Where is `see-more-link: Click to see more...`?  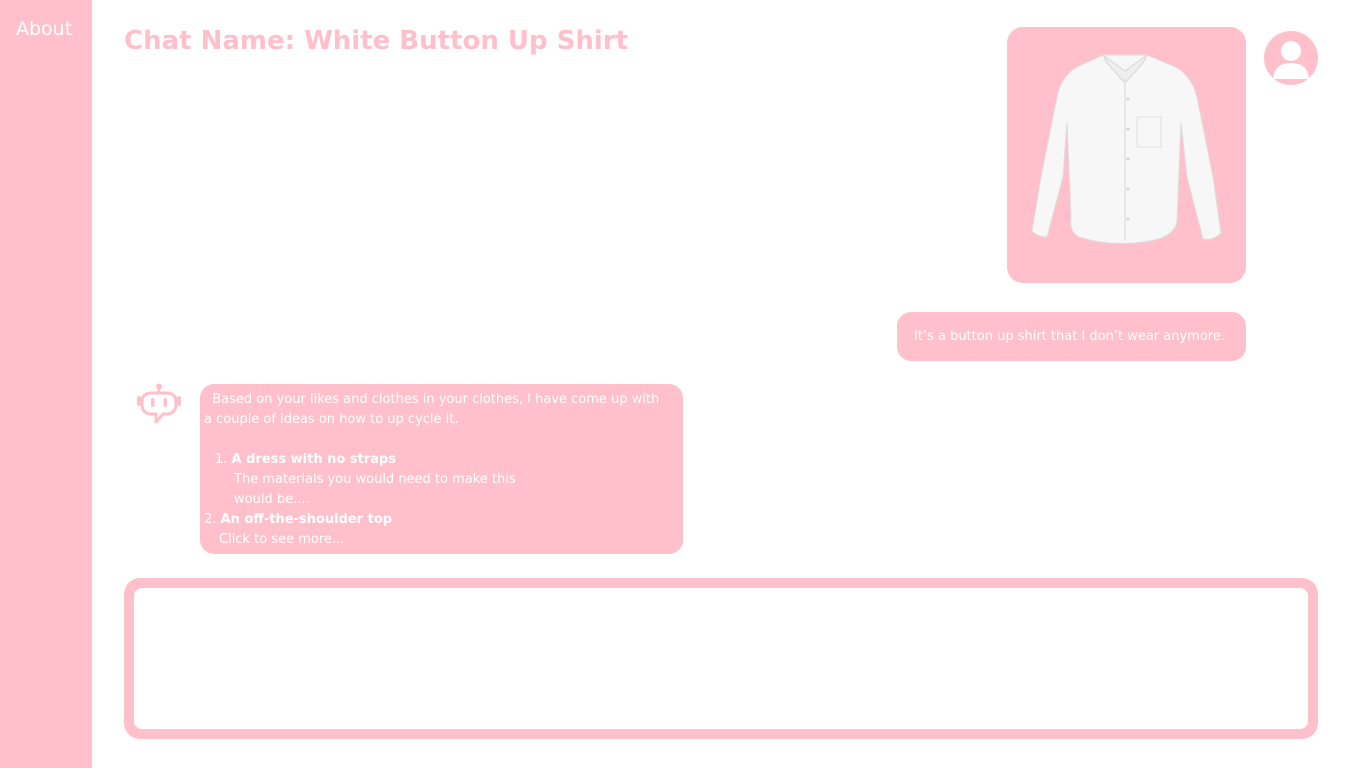
see-more-link: Click to see more... is located at coordinates (440, 540).